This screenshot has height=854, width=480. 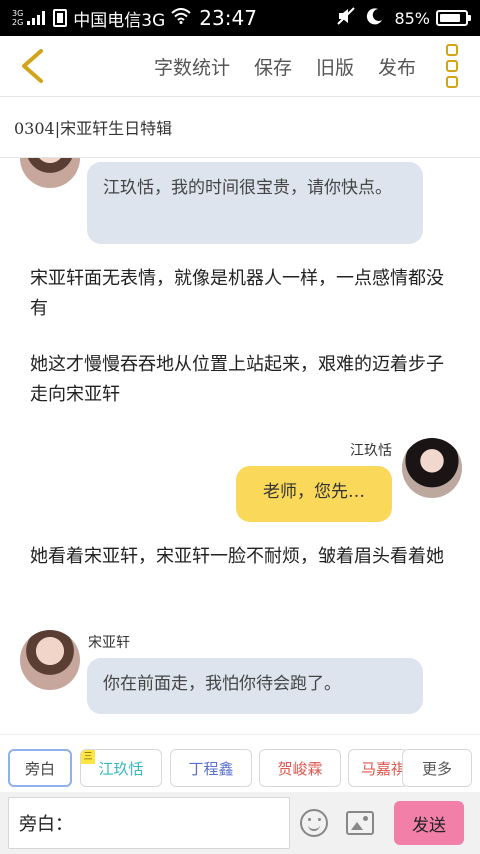 What do you see at coordinates (60, 18) in the screenshot?
I see `sim-icon` at bounding box center [60, 18].